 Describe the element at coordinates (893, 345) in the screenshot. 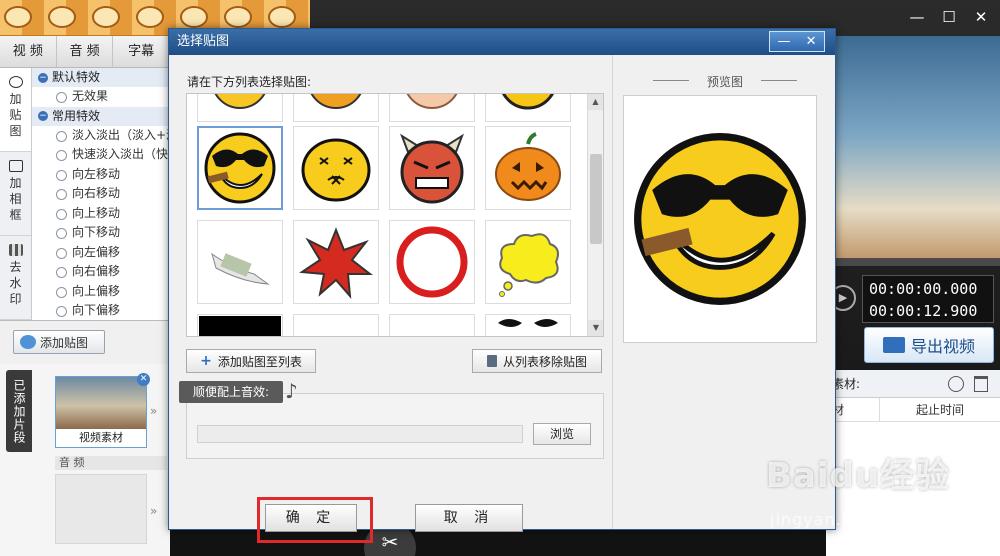

I see `export-icon` at that location.